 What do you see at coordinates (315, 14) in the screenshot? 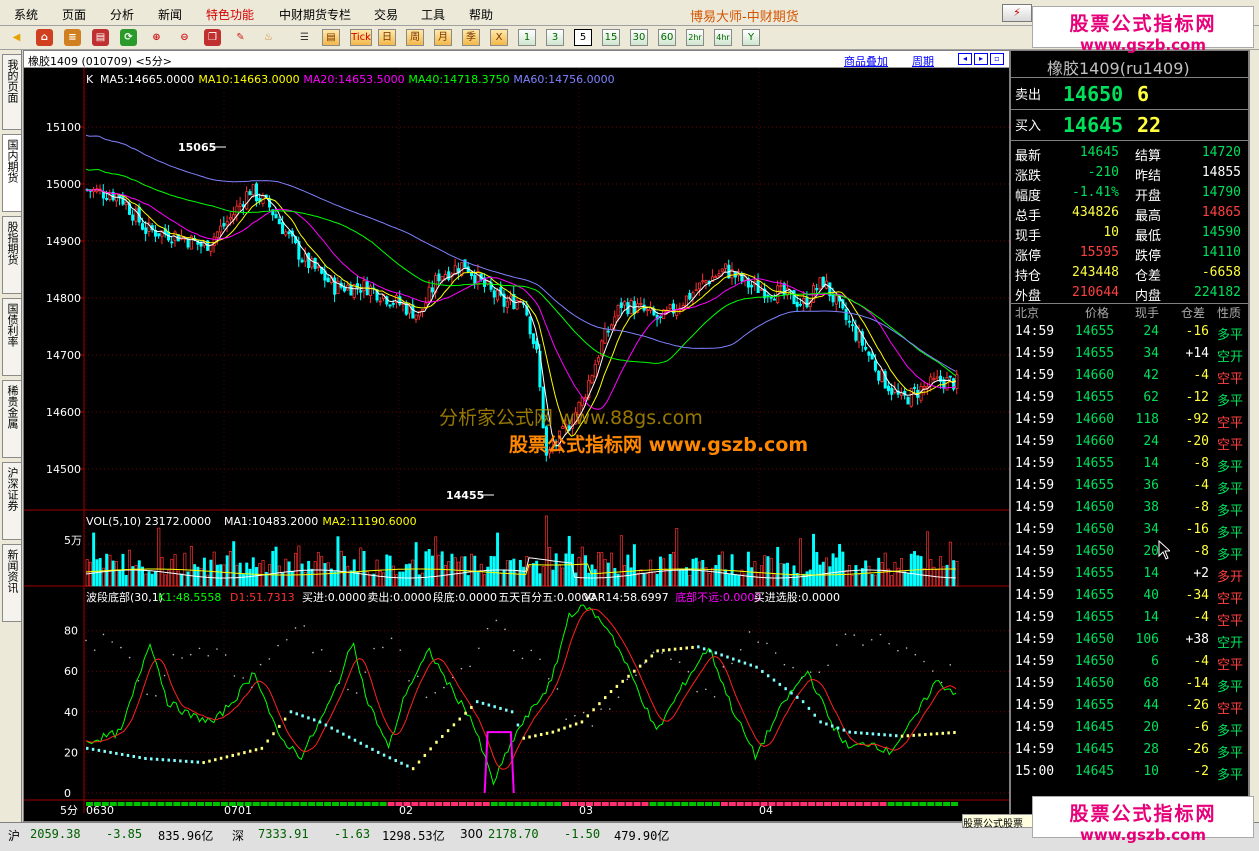
I see `menu-zhongcai: 中财期货专栏` at bounding box center [315, 14].